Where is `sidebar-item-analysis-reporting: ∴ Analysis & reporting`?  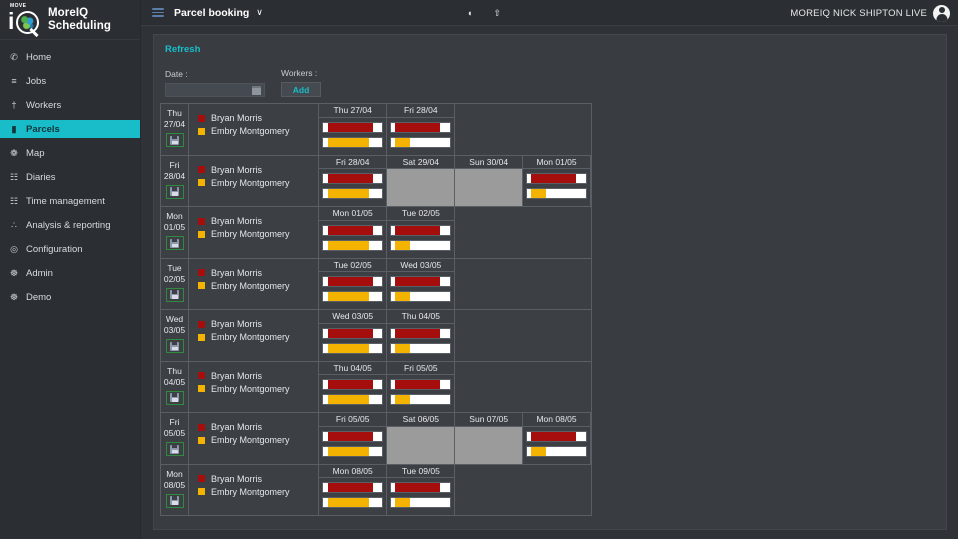 sidebar-item-analysis-reporting: ∴ Analysis & reporting is located at coordinates (70, 225).